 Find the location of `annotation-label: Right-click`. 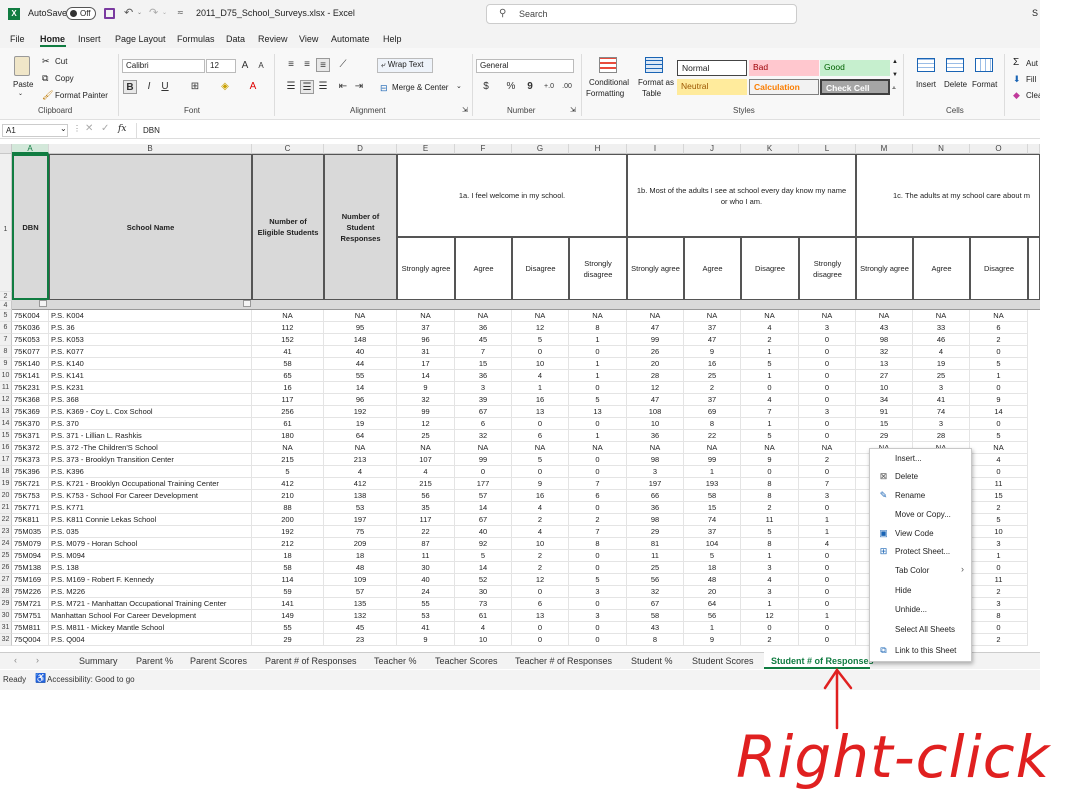

annotation-label: Right-click is located at coordinates (893, 757).